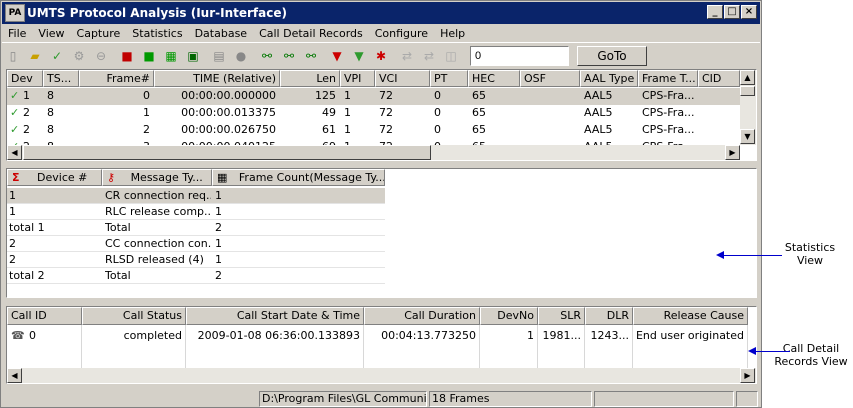  What do you see at coordinates (35, 56) in the screenshot?
I see `open-folder-icon: ▰` at bounding box center [35, 56].